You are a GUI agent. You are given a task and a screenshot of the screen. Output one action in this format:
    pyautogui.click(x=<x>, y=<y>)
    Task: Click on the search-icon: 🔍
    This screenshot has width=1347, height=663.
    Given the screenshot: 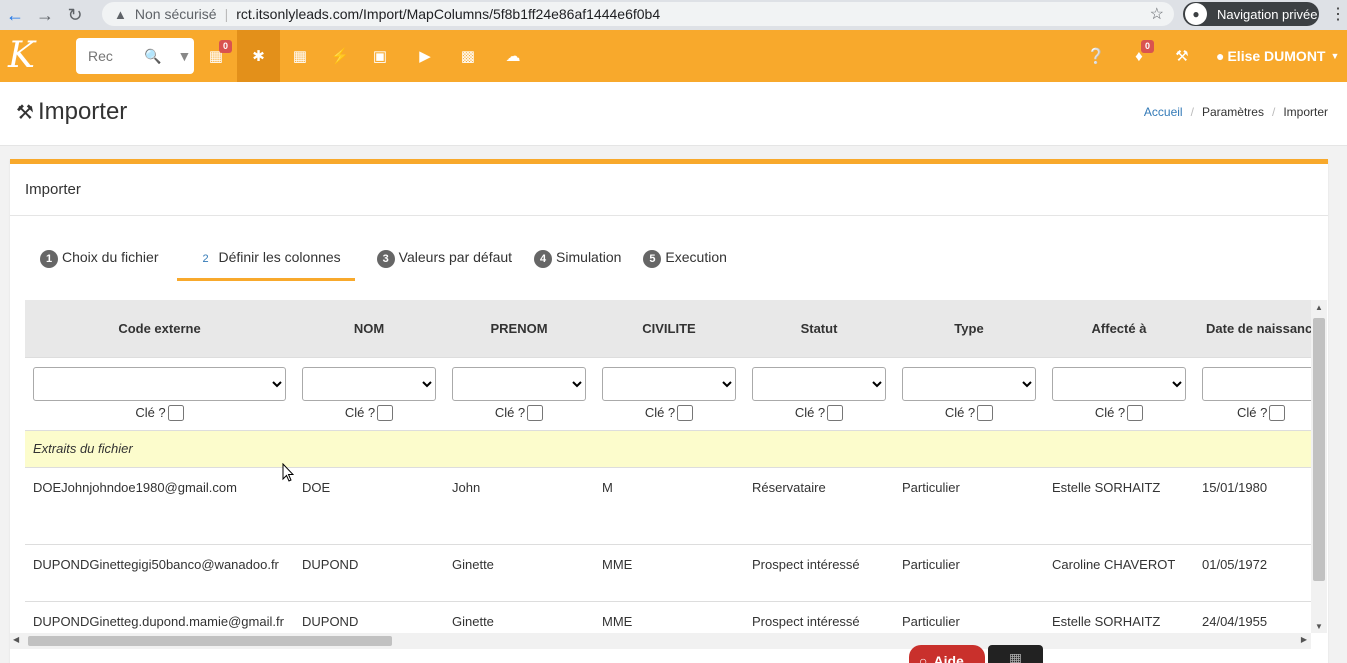 What is the action you would take?
    pyautogui.click(x=152, y=56)
    